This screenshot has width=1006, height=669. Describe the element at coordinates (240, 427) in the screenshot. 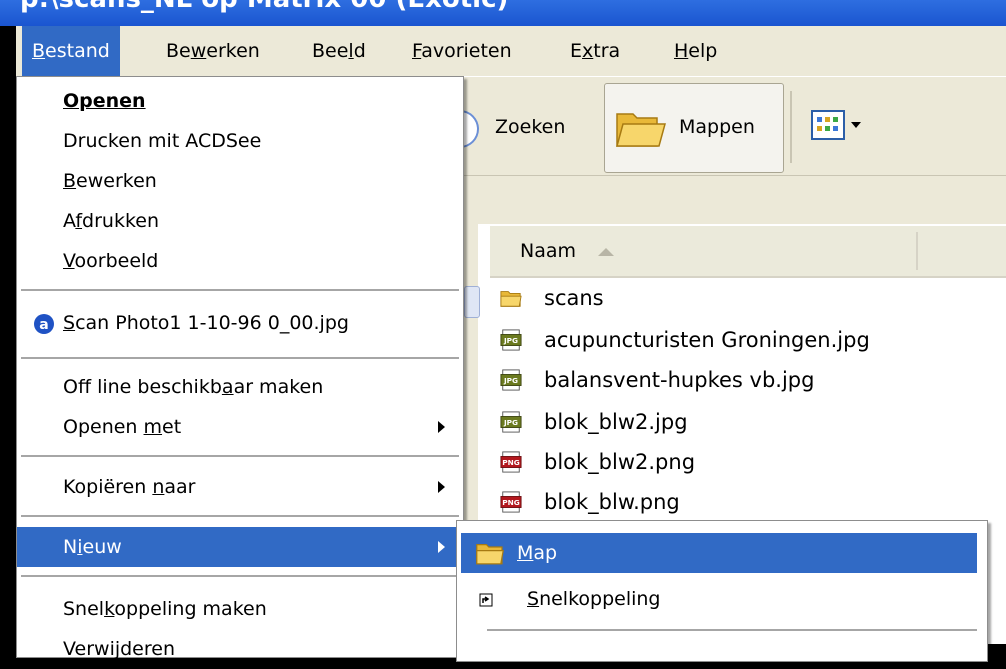

I see `menu-item-open-with: Openen met` at that location.